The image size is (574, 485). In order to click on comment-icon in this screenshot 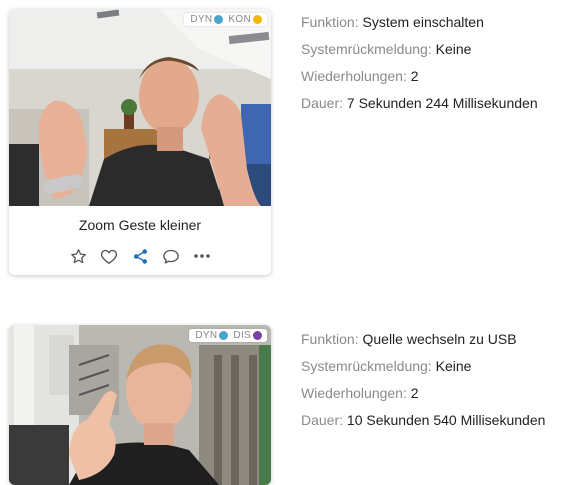, I will do `click(171, 256)`.